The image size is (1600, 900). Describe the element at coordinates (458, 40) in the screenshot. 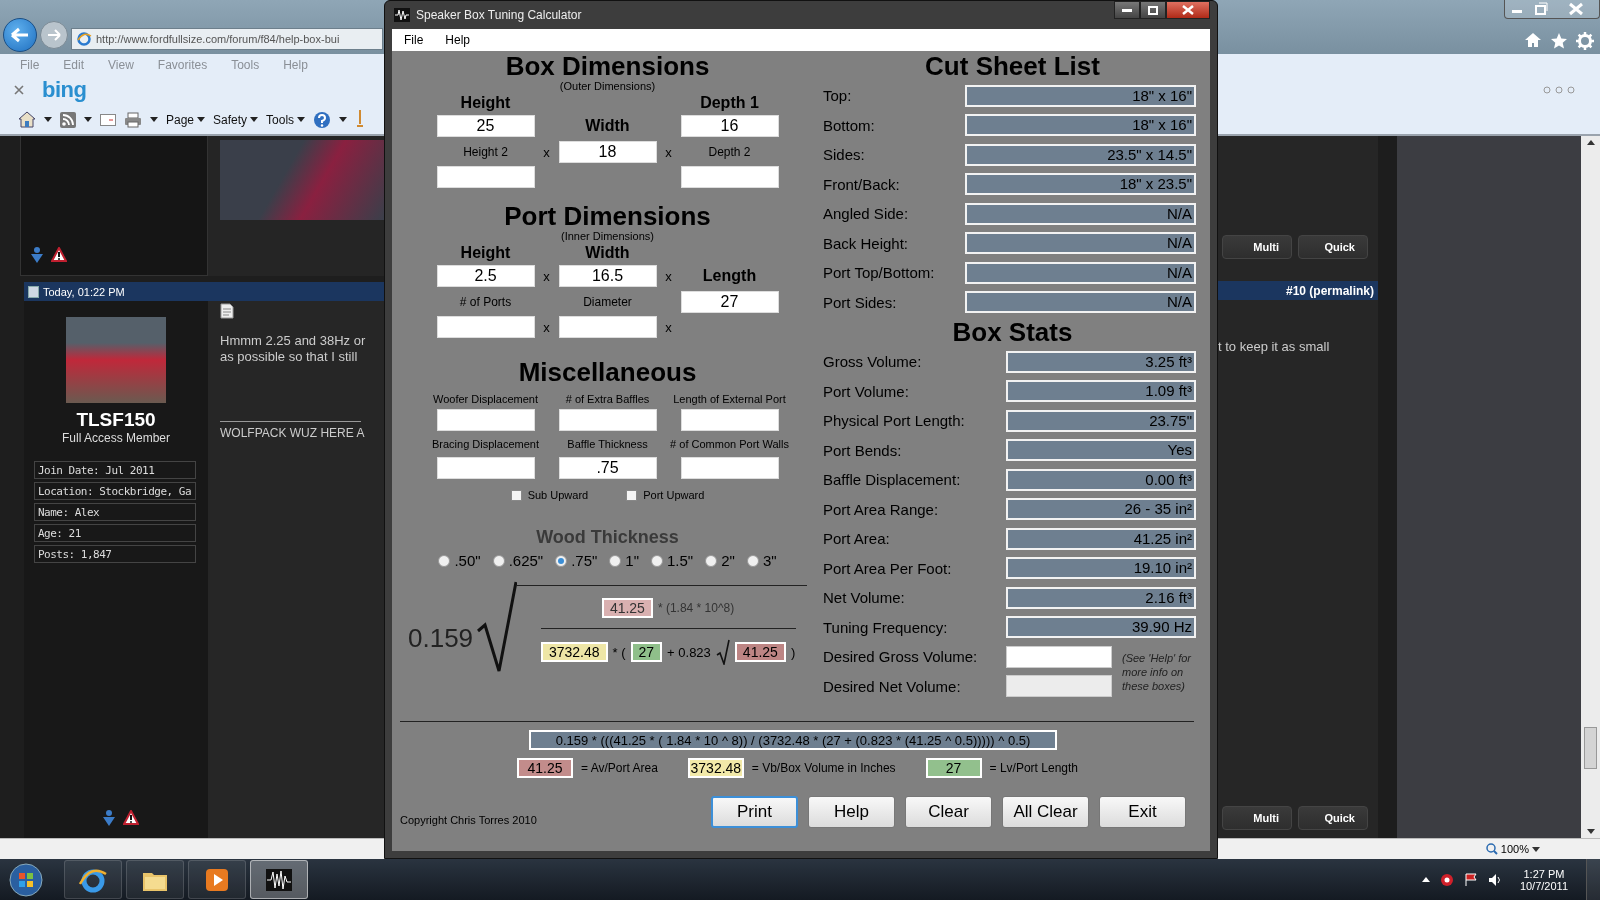

I see `menu-item: Help` at that location.